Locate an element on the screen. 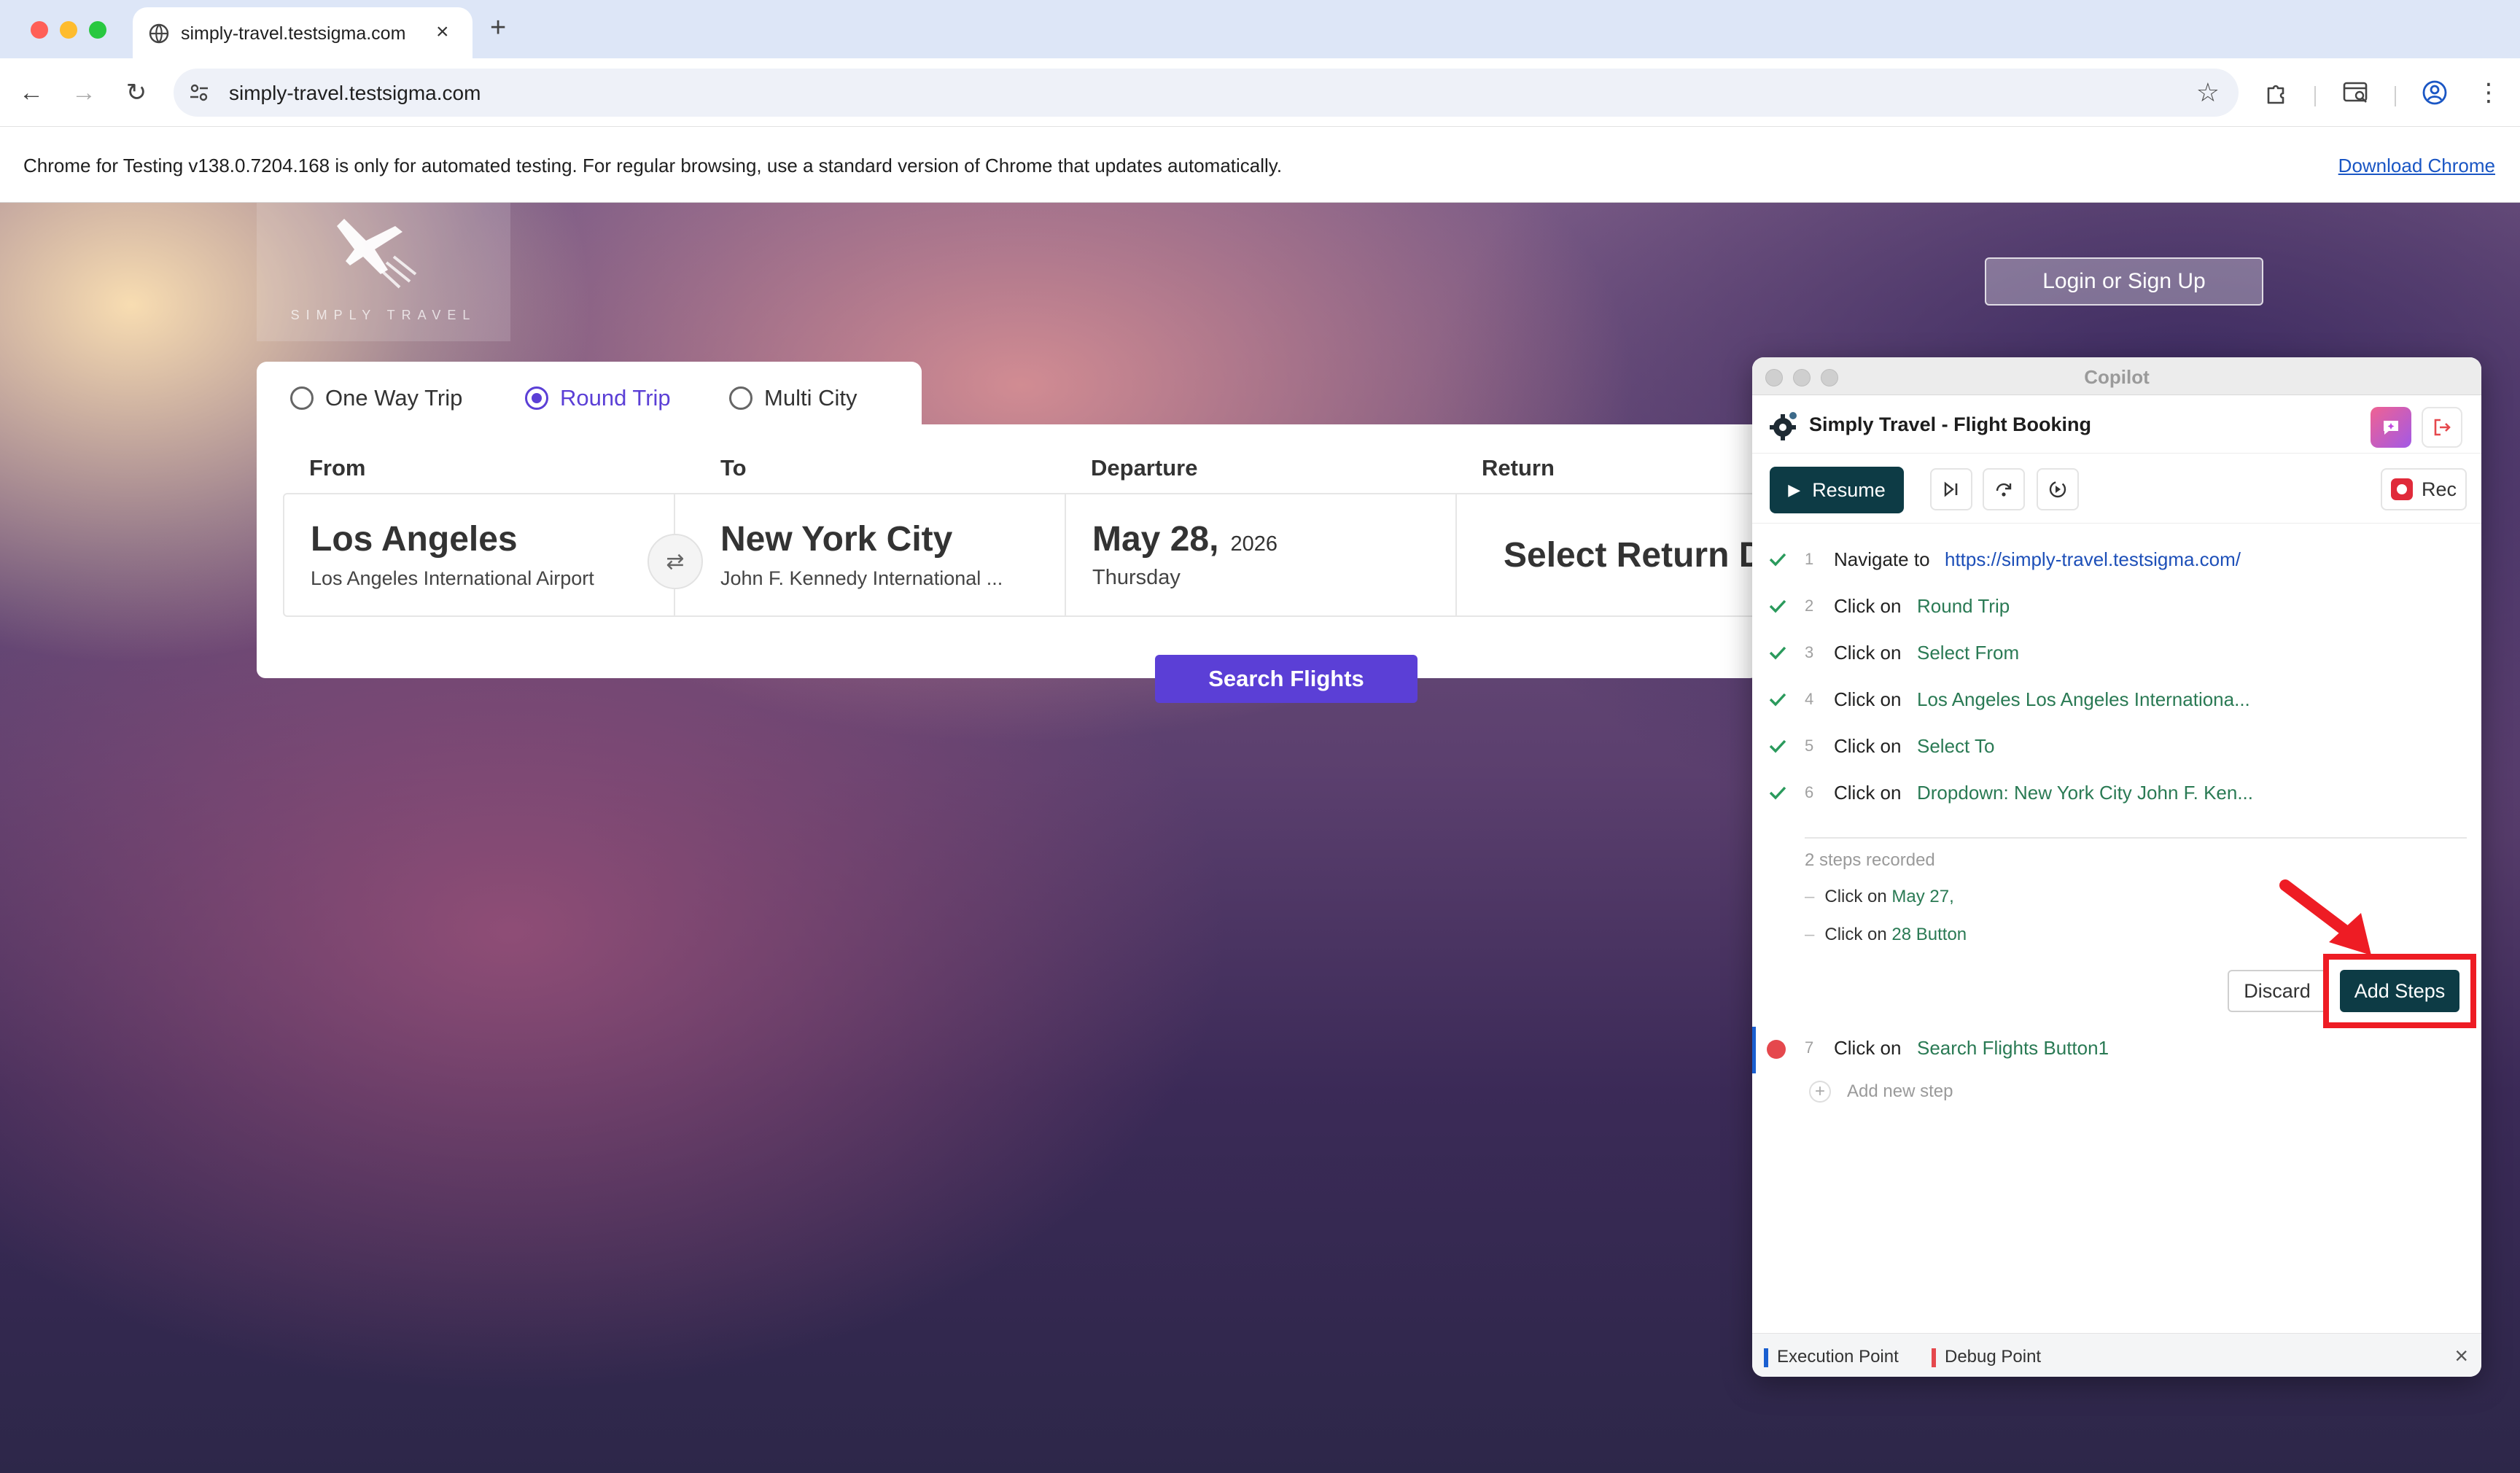 This screenshot has height=1473, width=2520. test-step: 3 Click on Select From is located at coordinates (2116, 654).